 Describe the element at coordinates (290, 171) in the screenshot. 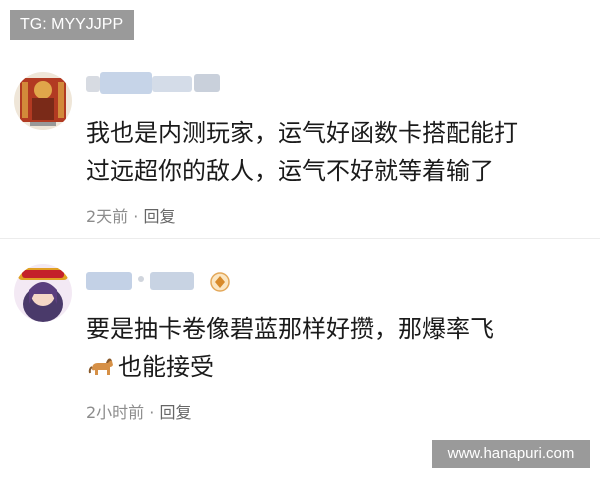

I see `comment-text-line: 过远超你的敌人，运气不好就等着输了` at that location.